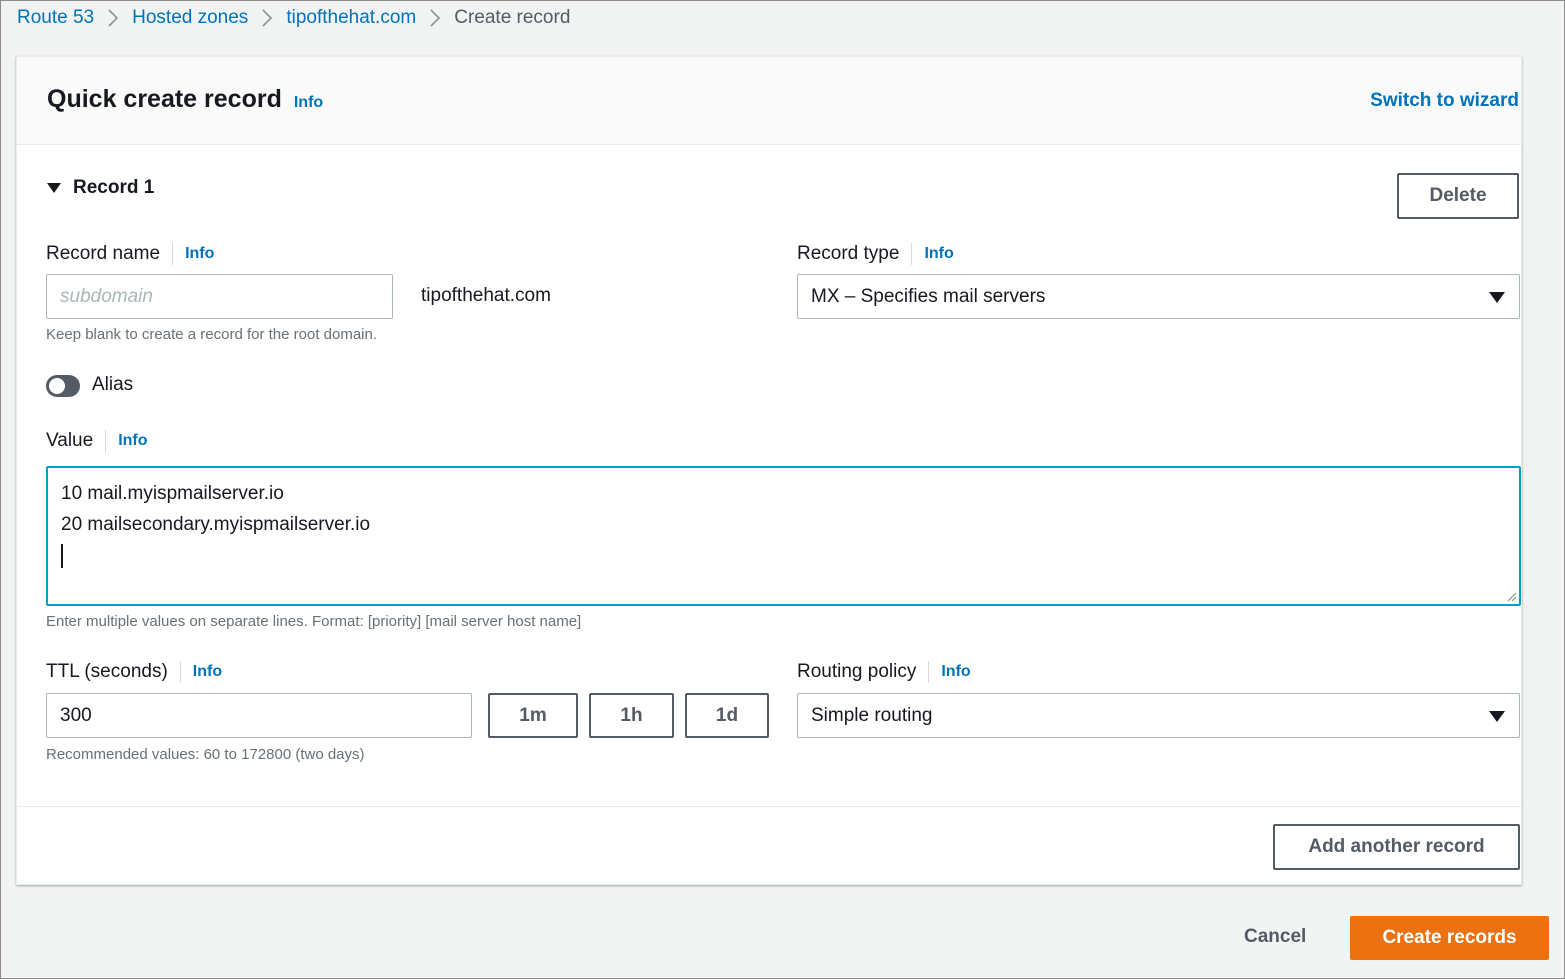 Image resolution: width=1565 pixels, height=979 pixels. Describe the element at coordinates (1396, 847) in the screenshot. I see `add-another-record-button: Add another record` at that location.